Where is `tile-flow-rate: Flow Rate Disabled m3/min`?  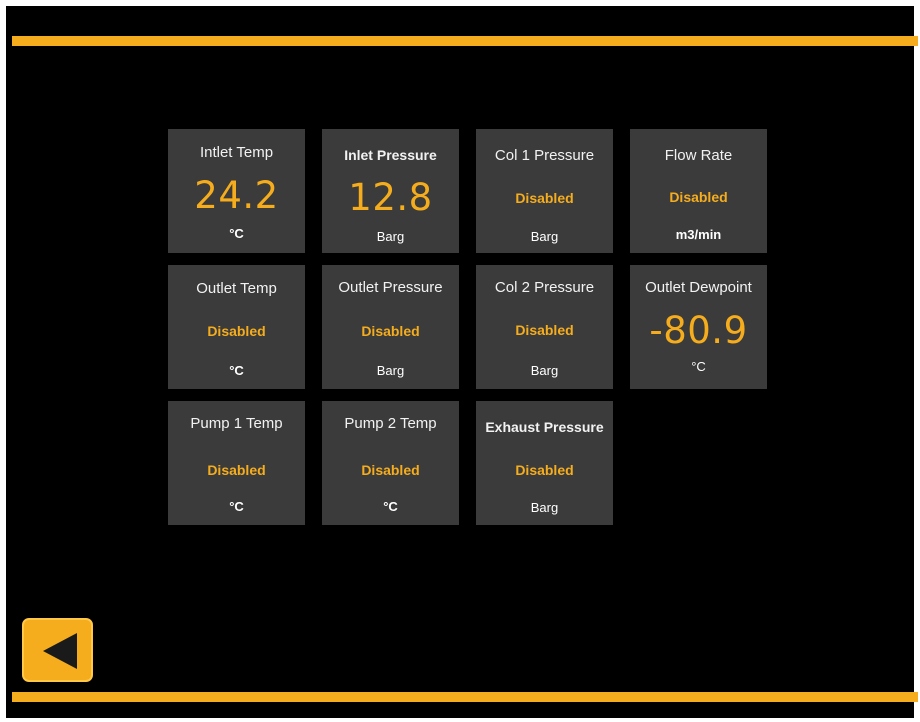
tile-flow-rate: Flow Rate Disabled m3/min is located at coordinates (698, 191).